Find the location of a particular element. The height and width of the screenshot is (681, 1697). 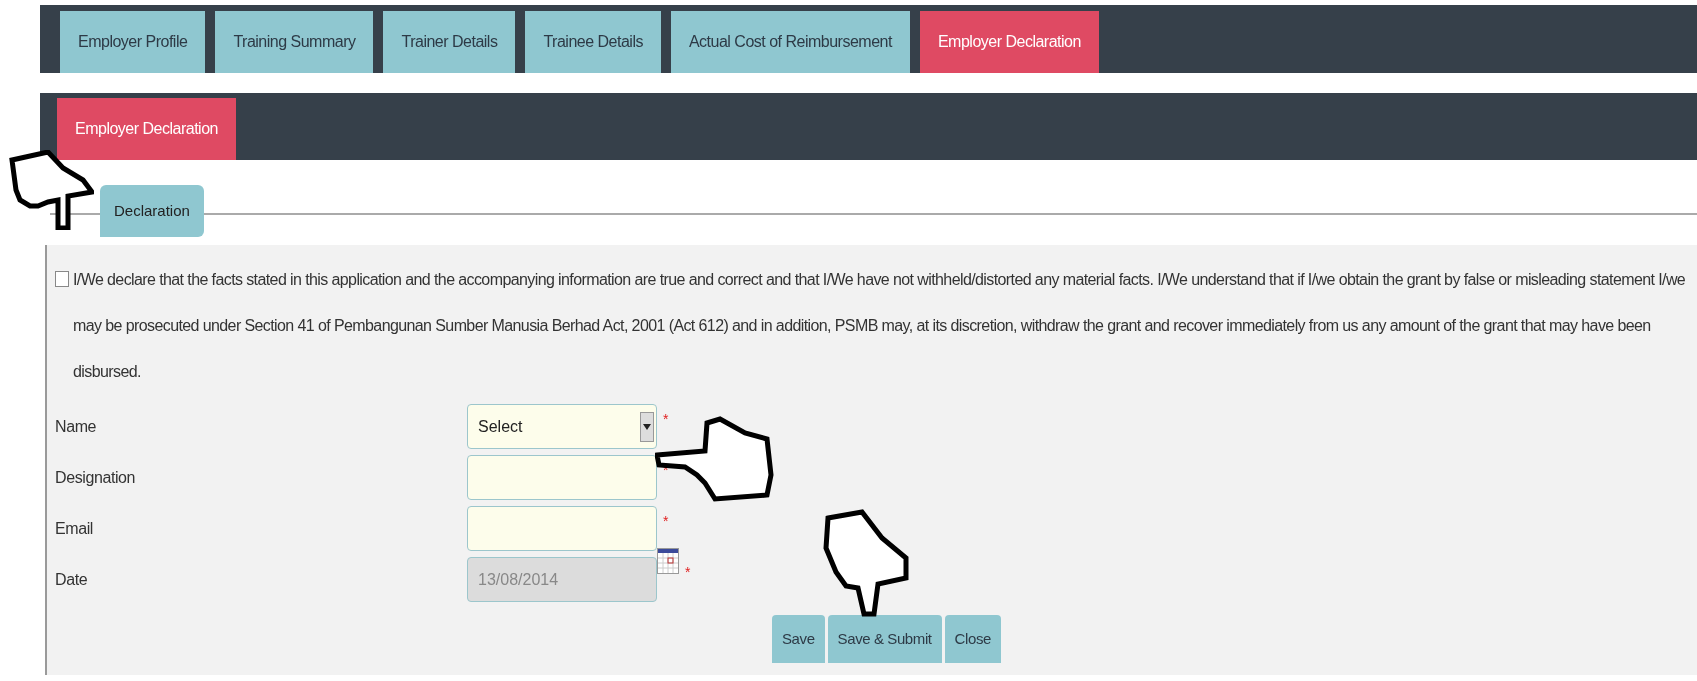

tab: Training Summary is located at coordinates (294, 42).